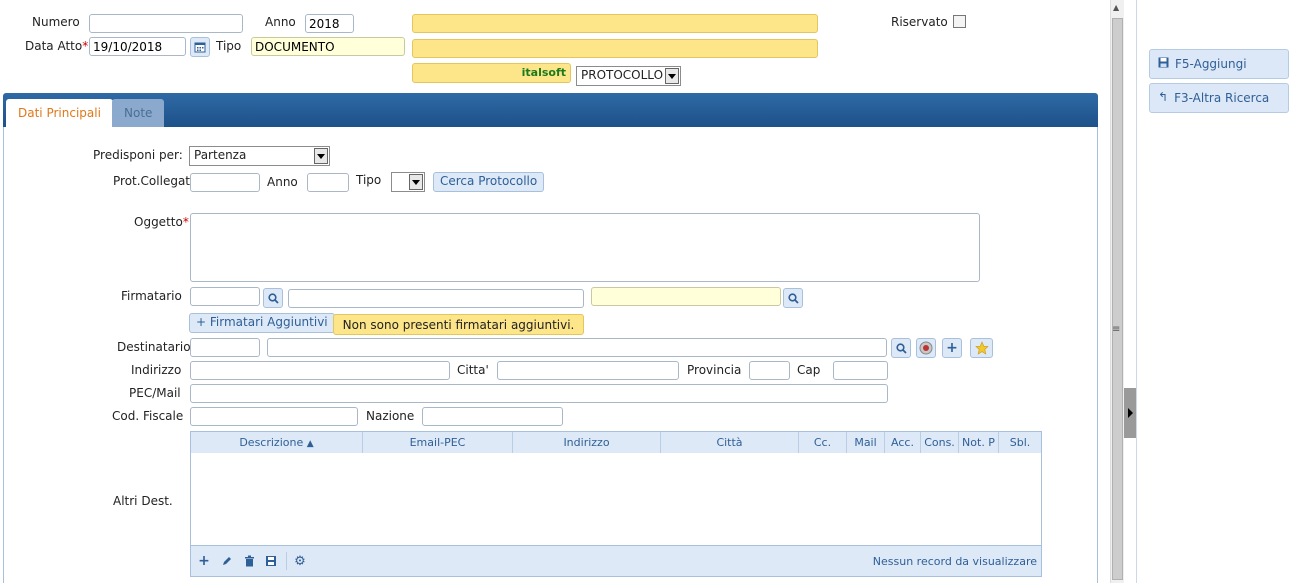 This screenshot has width=1313, height=583. I want to click on data-atto-input, so click(137, 46).